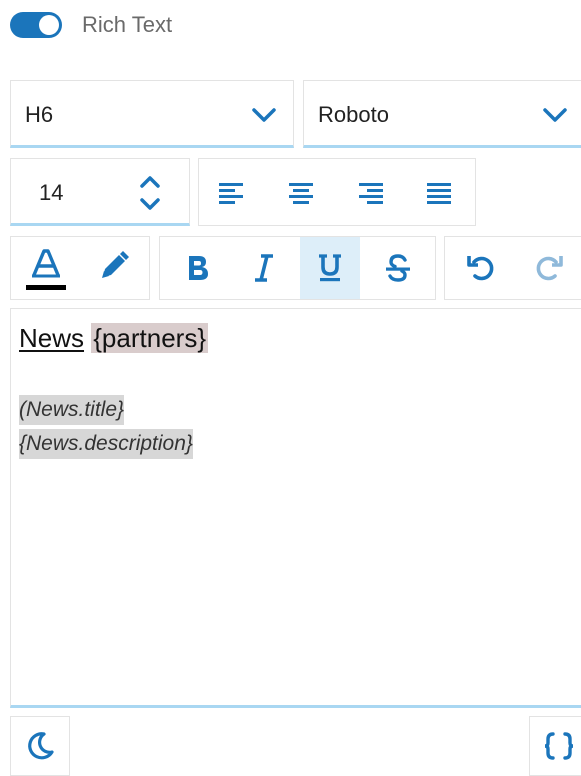  Describe the element at coordinates (39, 114) in the screenshot. I see `heading-select-value: H6` at that location.